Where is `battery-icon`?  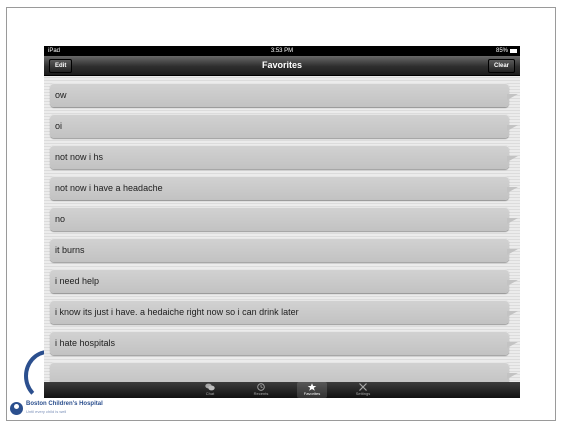
battery-icon is located at coordinates (513, 51).